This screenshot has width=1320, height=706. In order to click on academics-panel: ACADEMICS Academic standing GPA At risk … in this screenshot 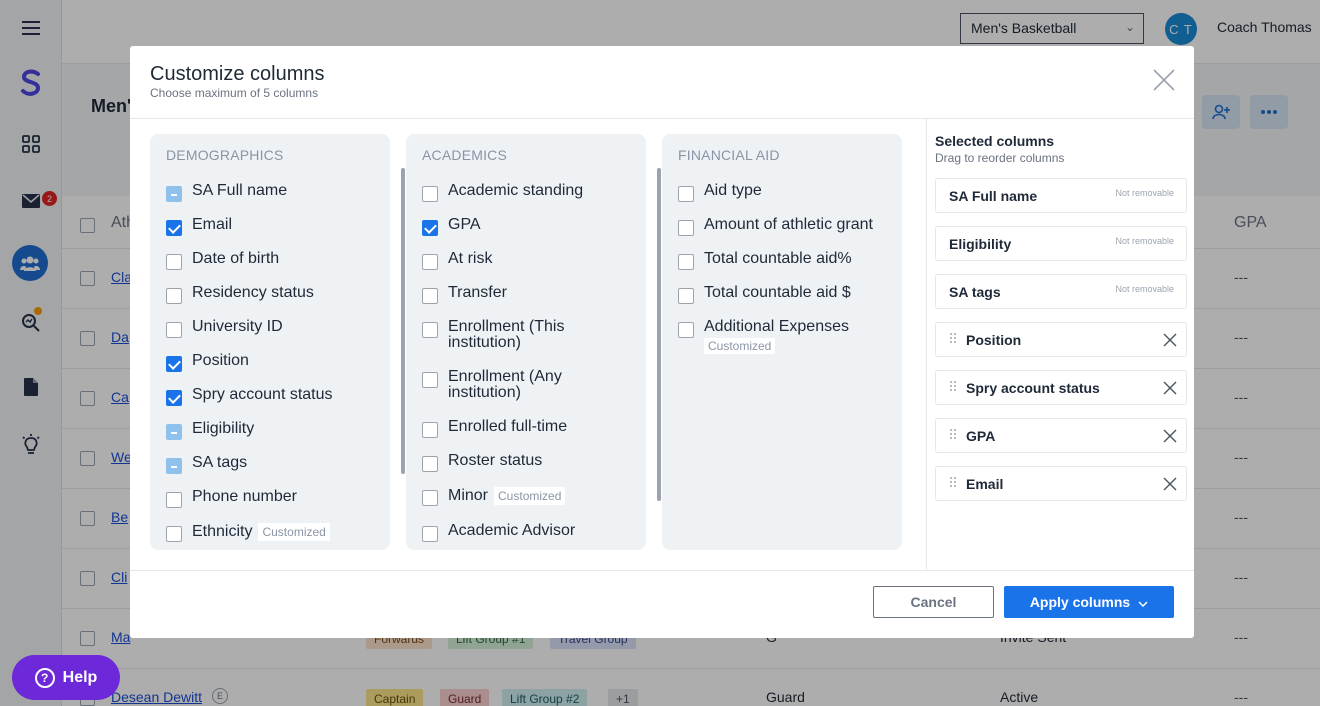, I will do `click(526, 342)`.